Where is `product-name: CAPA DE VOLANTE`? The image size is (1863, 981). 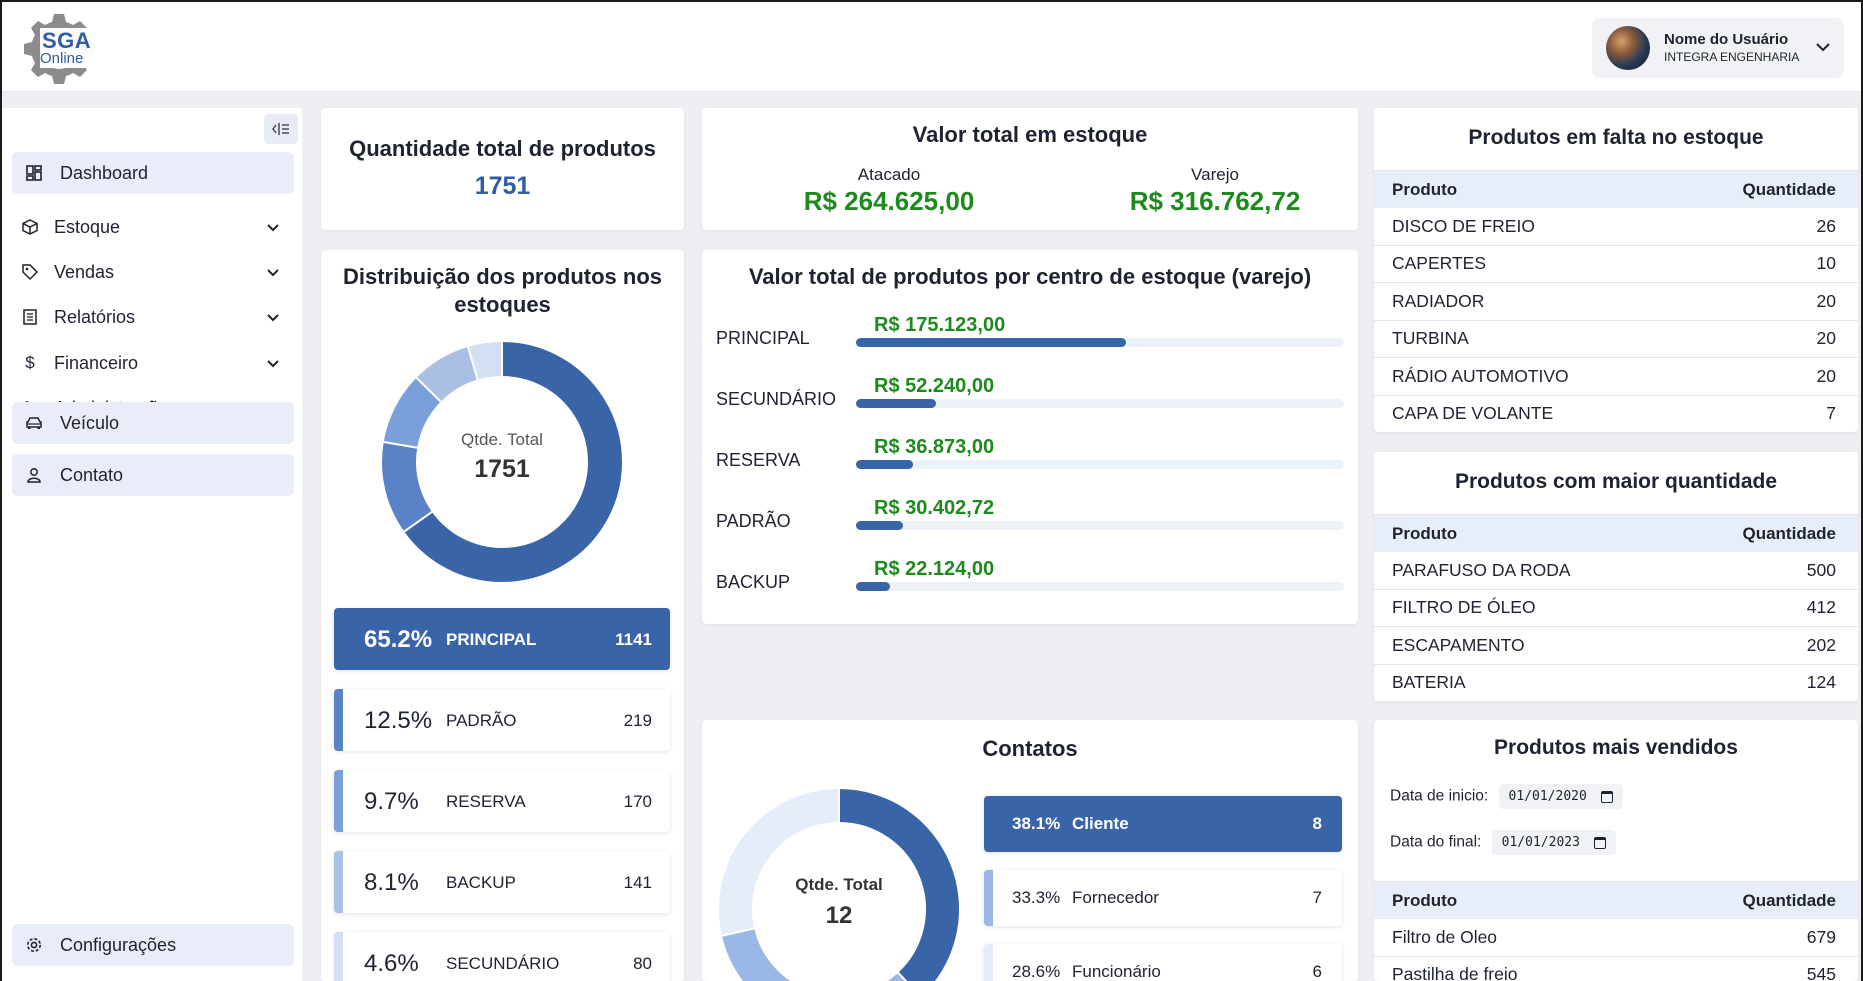
product-name: CAPA DE VOLANTE is located at coordinates (1473, 413).